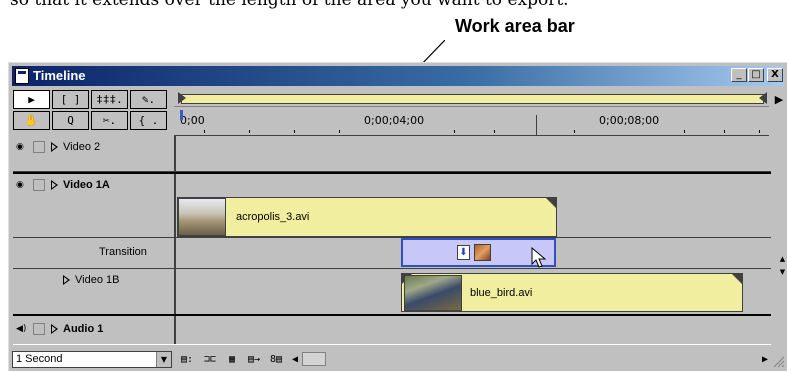 The height and width of the screenshot is (372, 787). Describe the element at coordinates (31, 99) in the screenshot. I see `selection-tool: ▶` at that location.